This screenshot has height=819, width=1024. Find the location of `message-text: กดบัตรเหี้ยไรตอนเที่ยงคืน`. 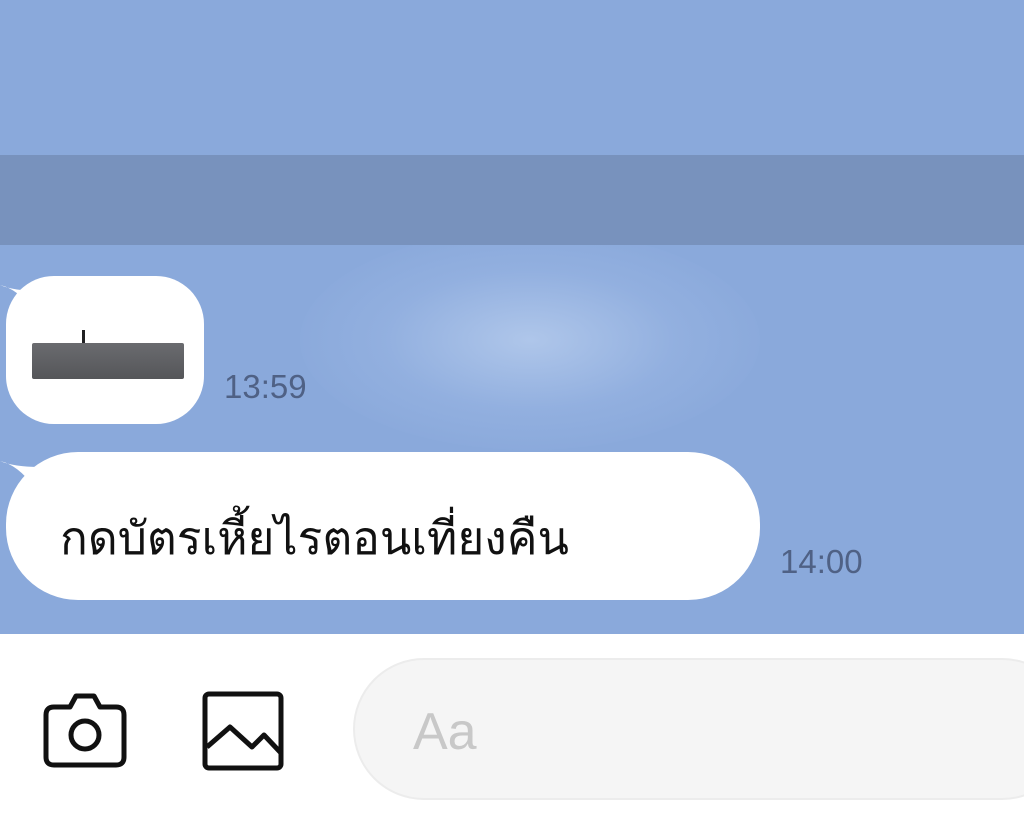

message-text: กดบัตรเหี้ยไรตอนเที่ยงคืน is located at coordinates (314, 538).